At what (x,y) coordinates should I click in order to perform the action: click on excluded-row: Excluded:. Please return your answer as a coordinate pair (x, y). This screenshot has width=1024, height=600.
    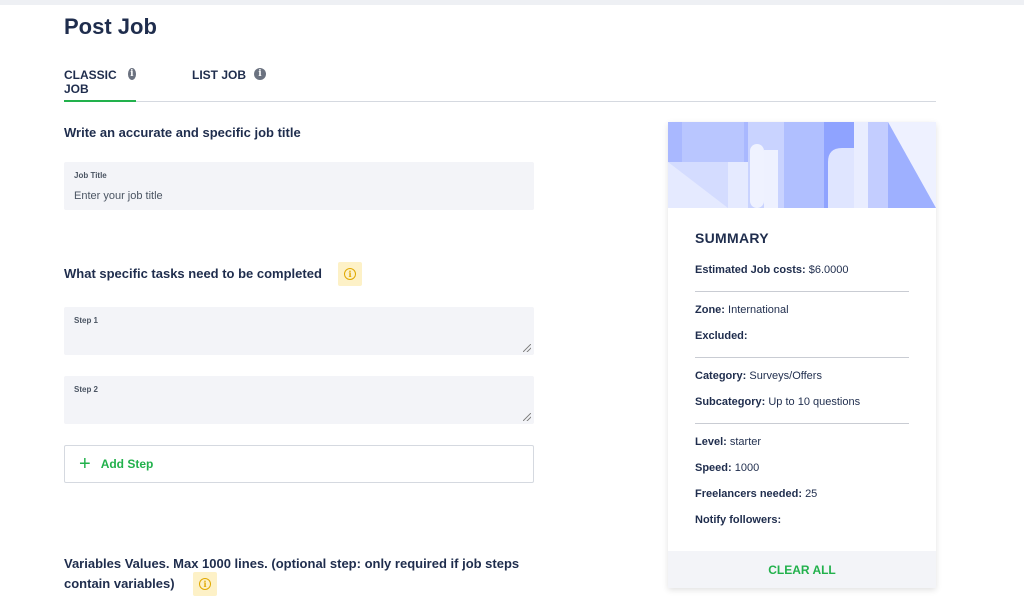
    Looking at the image, I should click on (721, 336).